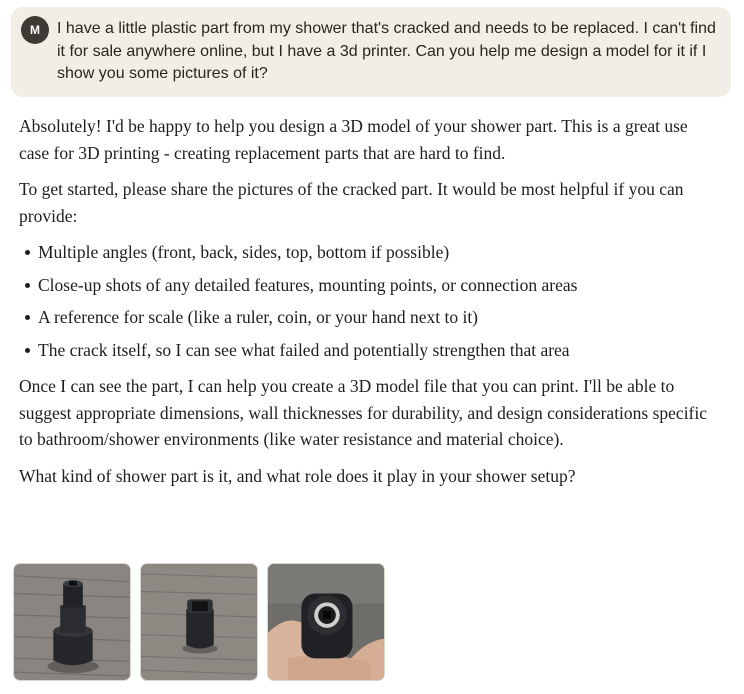 This screenshot has height=694, width=744. I want to click on photo-part-in-hand-image, so click(326, 622).